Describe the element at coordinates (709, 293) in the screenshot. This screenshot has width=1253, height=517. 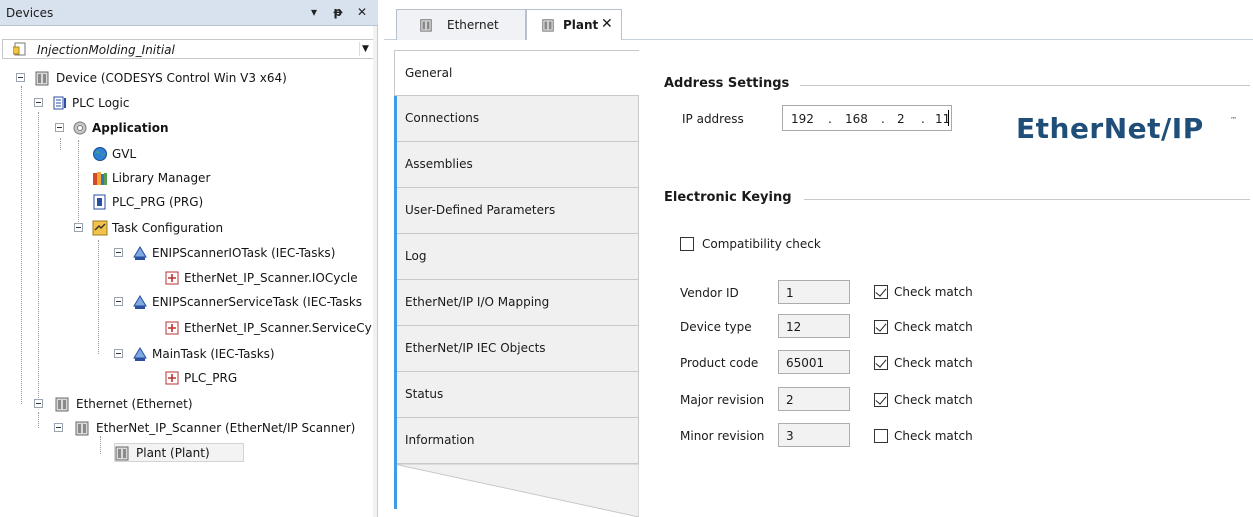
I see `vendor-id-label: Vendor ID` at that location.